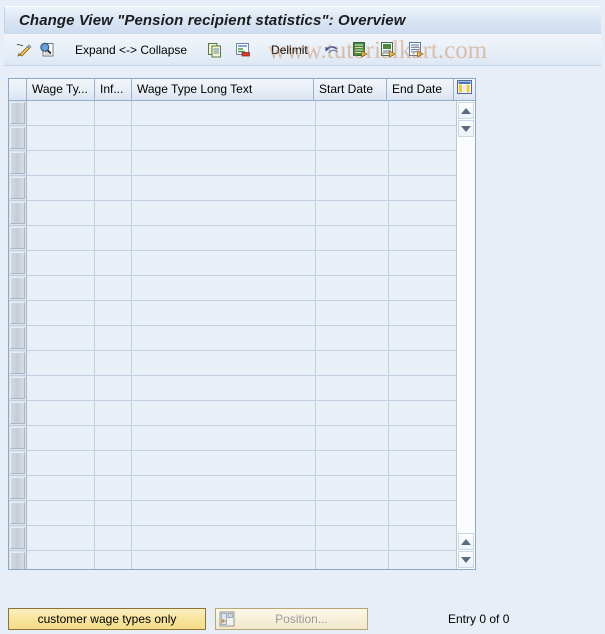 This screenshot has height=634, width=605. Describe the element at coordinates (420, 89) in the screenshot. I see `column-header-end-date: End Date` at that location.